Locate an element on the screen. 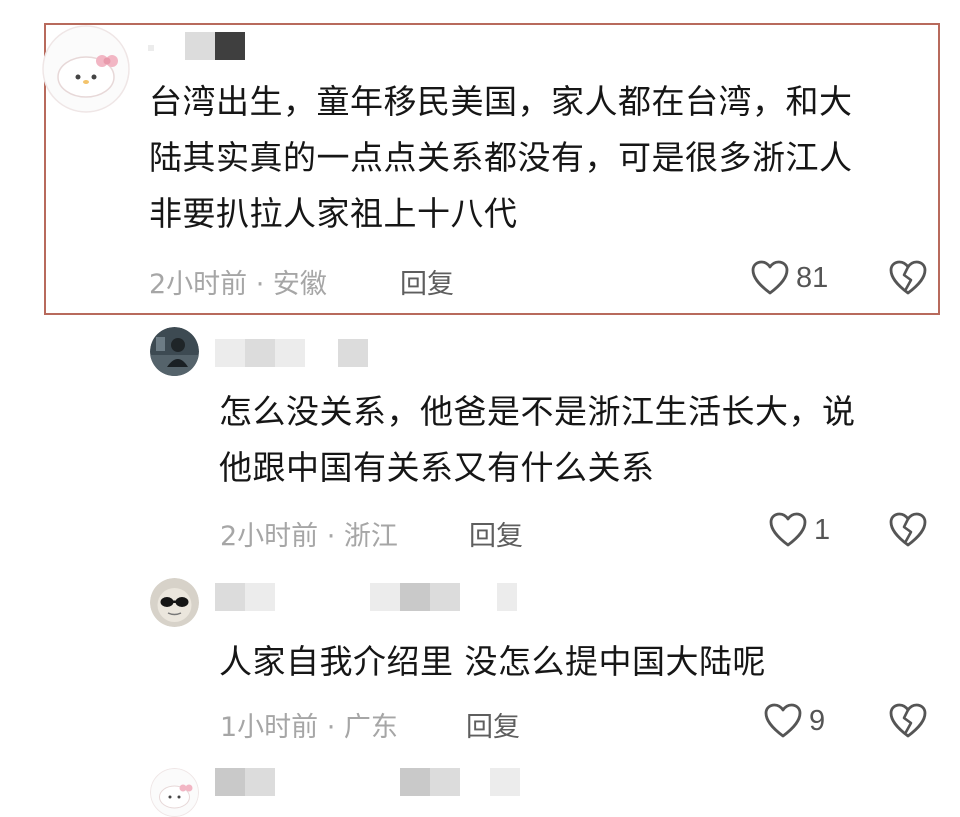 The image size is (960, 817). comment-text: 怎么没关系，他爸是不是浙江生活长大，说 他跟中国有关系又有什么关系 is located at coordinates (537, 439).